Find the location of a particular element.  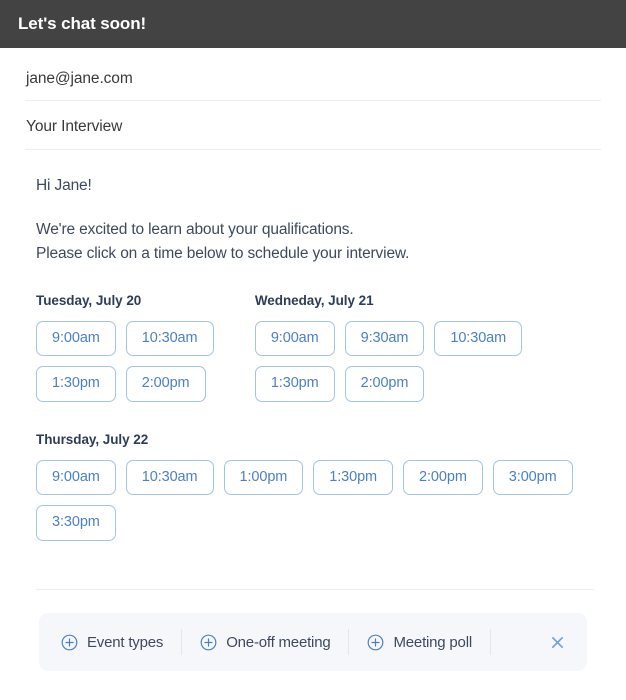

time-slot-button: 3:30pm is located at coordinates (76, 523).